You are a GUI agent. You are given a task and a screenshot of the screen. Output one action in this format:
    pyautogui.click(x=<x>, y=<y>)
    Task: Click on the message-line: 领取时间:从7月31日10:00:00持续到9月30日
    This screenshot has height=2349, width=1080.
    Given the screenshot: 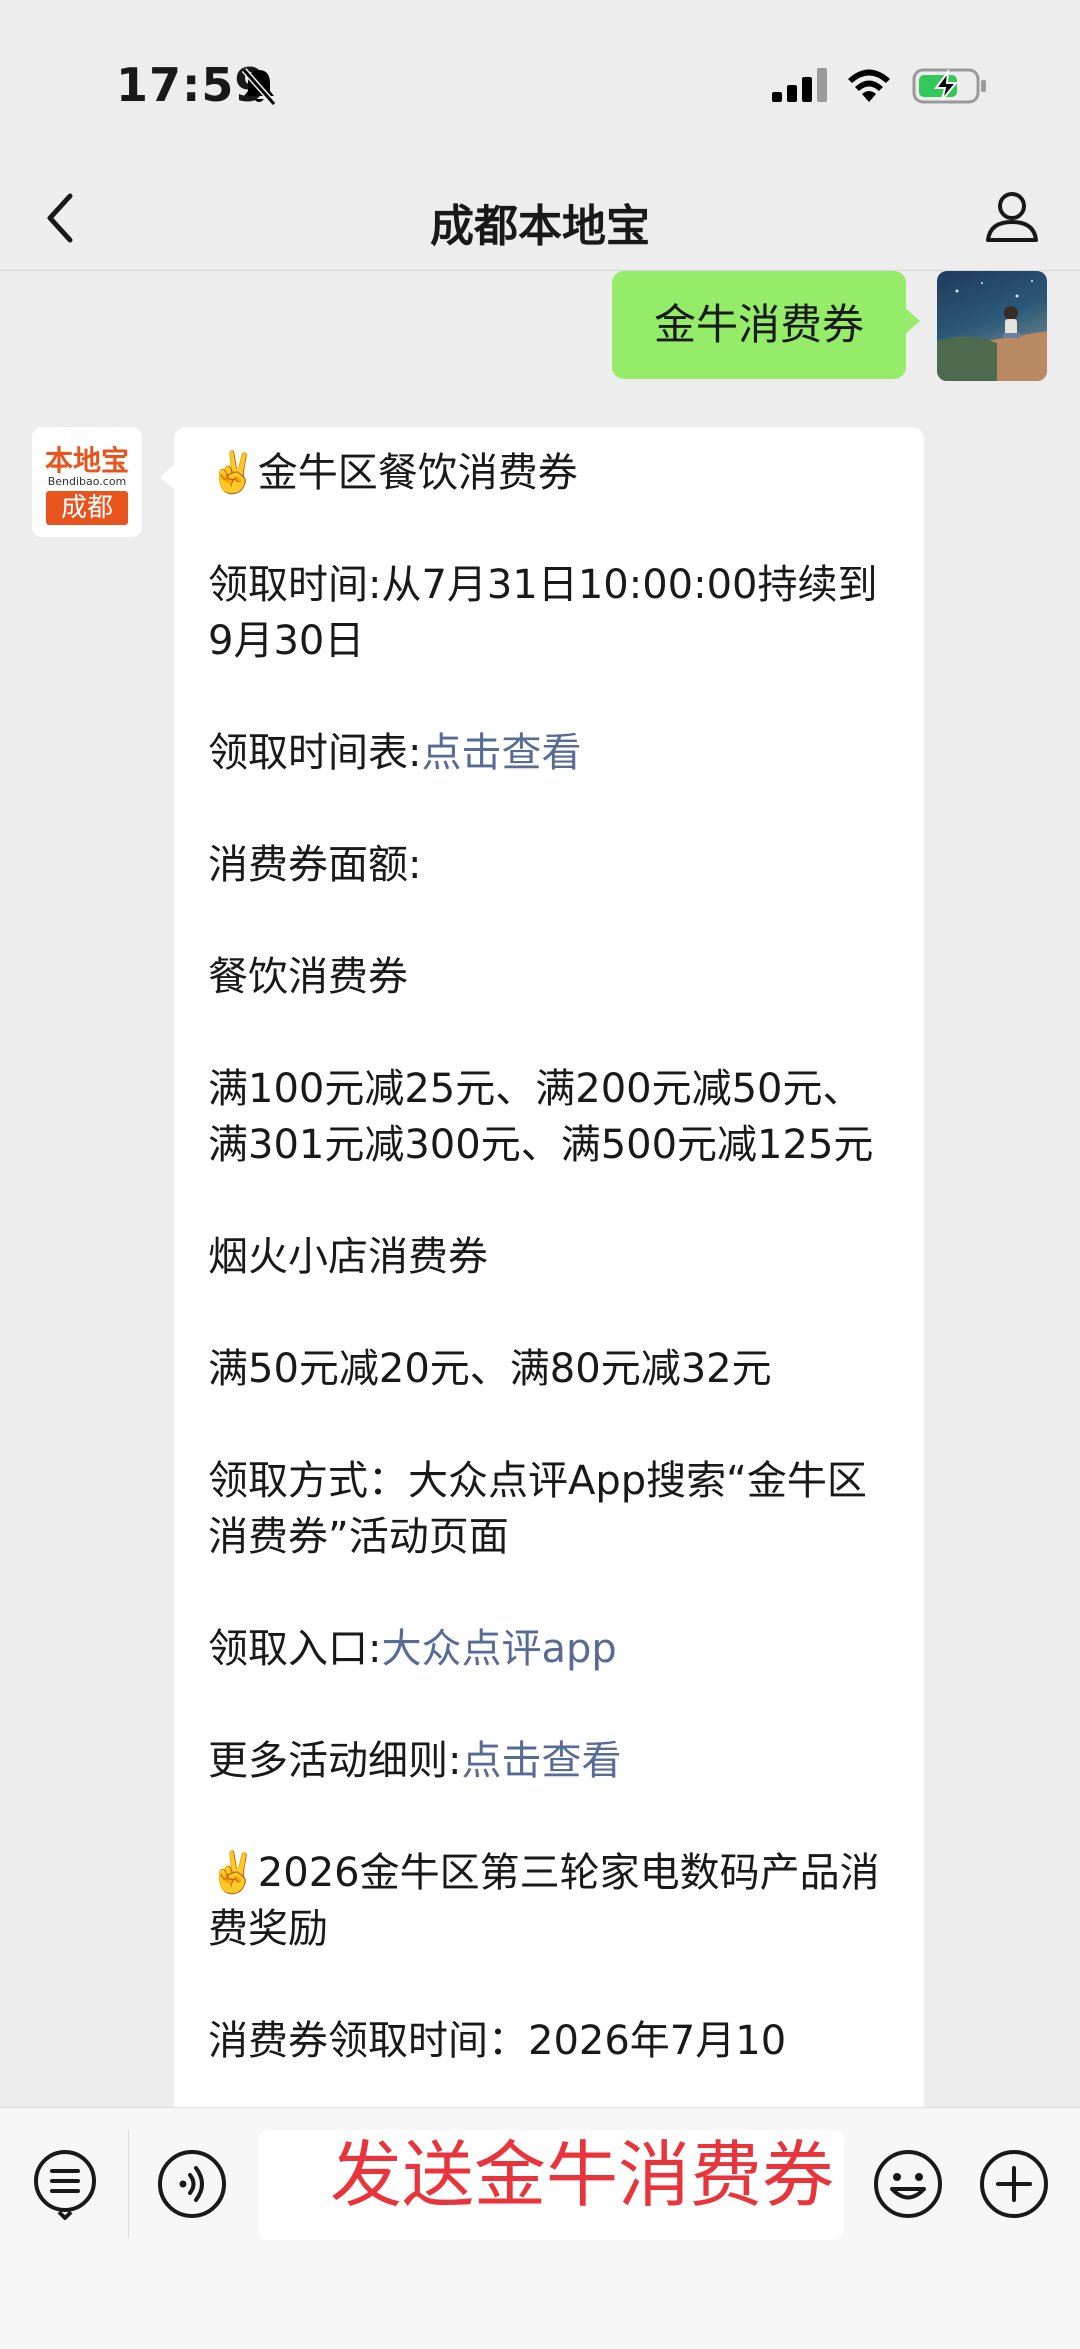 What is the action you would take?
    pyautogui.click(x=543, y=613)
    